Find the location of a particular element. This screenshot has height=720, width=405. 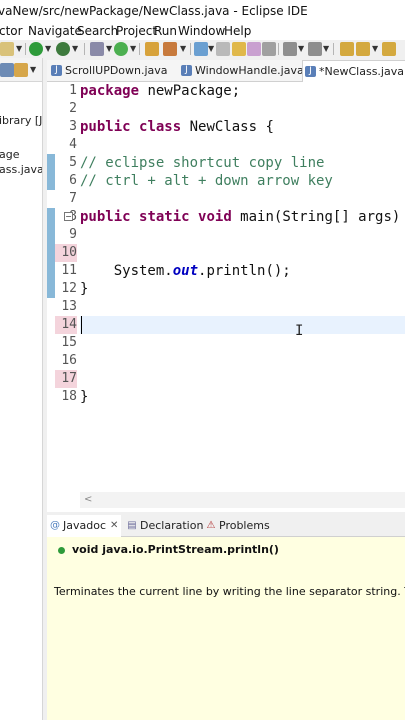

code-line-6: // ctrl + alt + down arrow key is located at coordinates (206, 181).